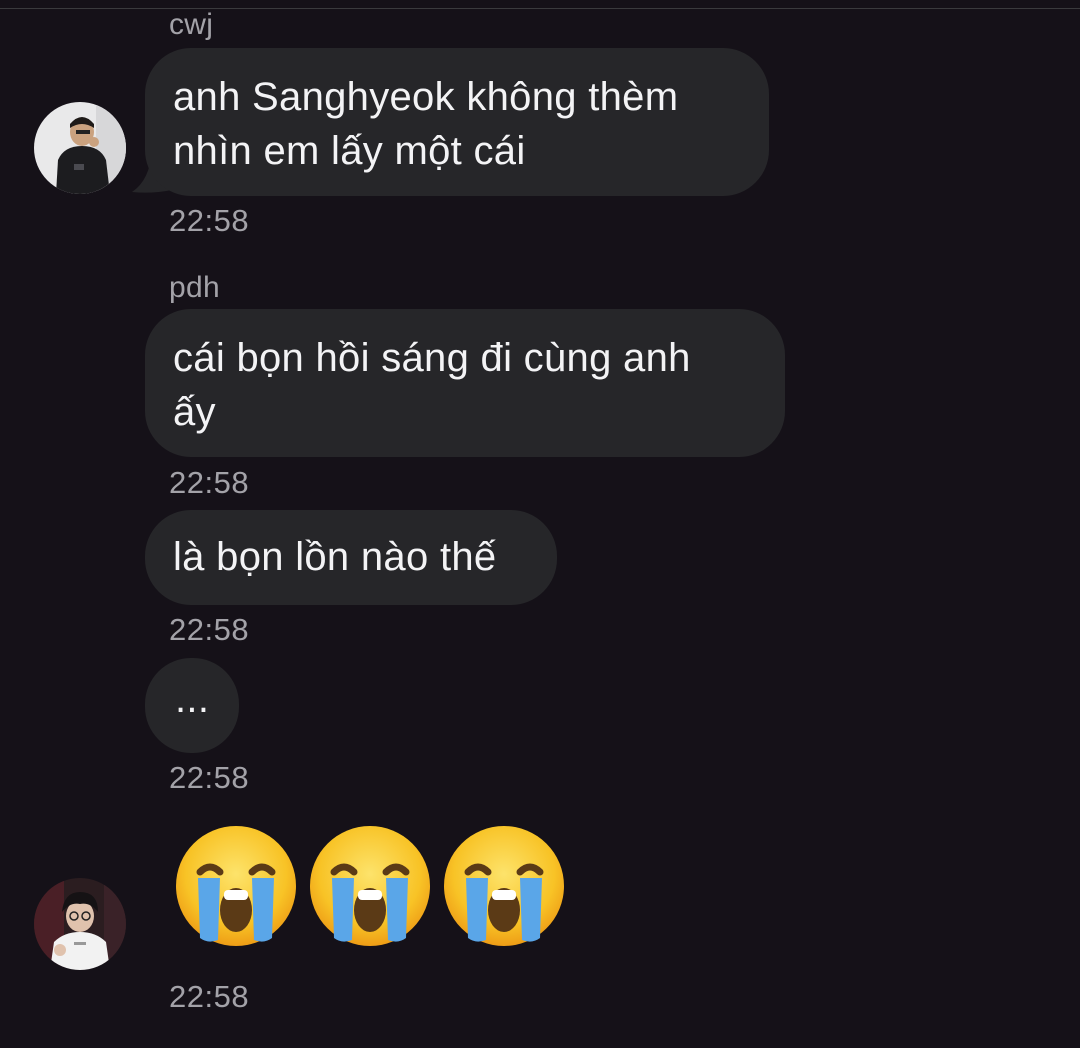 The height and width of the screenshot is (1048, 1080). Describe the element at coordinates (432, 385) in the screenshot. I see `message-text: cái bọn hồi sáng đi cùng anh ấy` at that location.